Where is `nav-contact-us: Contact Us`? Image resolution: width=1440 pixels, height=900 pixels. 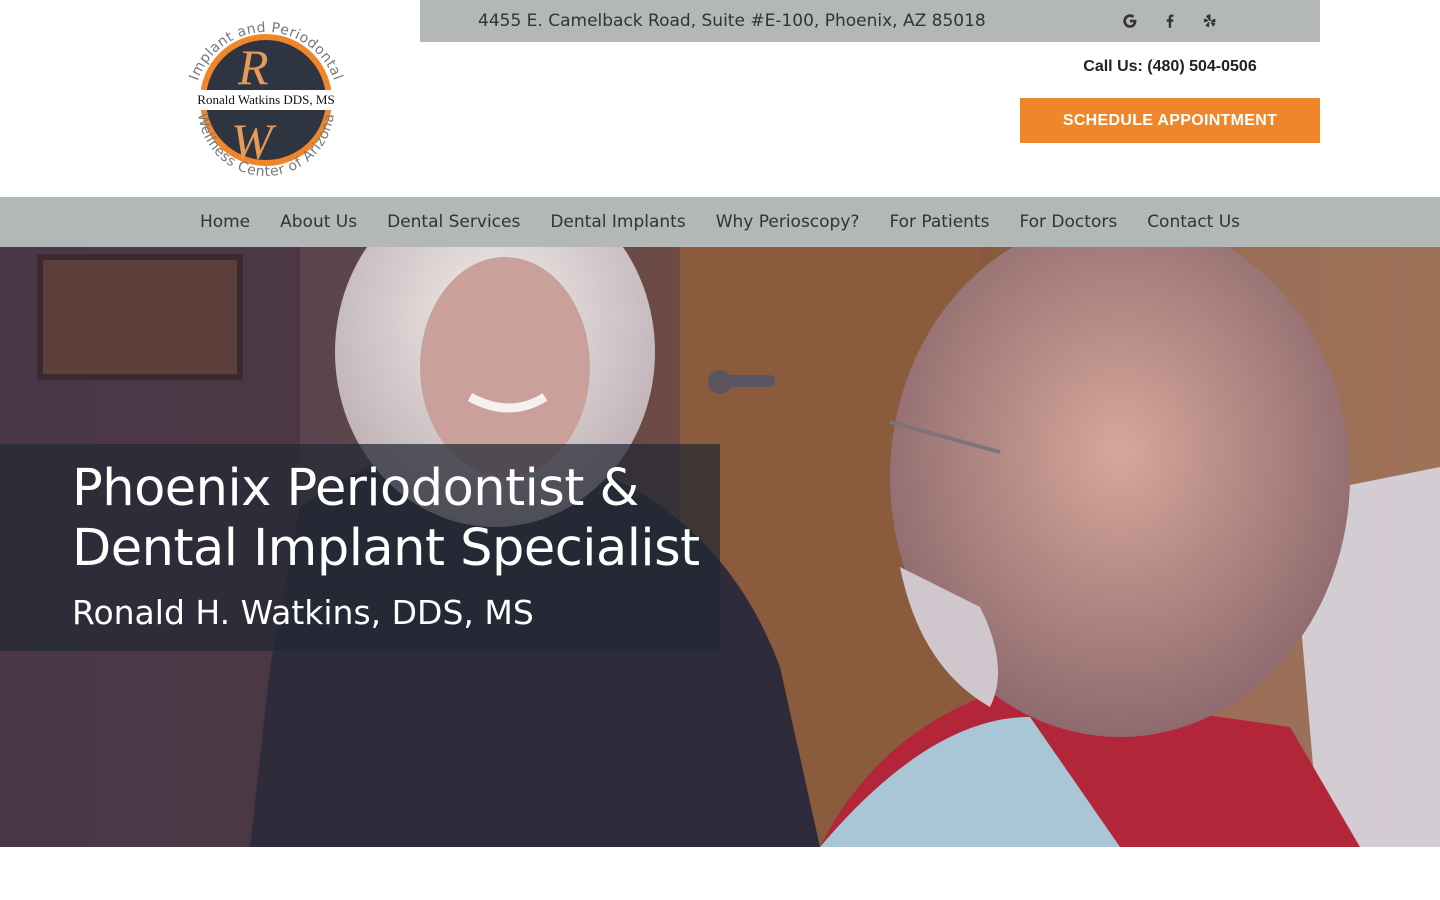
nav-contact-us: Contact Us is located at coordinates (1193, 222).